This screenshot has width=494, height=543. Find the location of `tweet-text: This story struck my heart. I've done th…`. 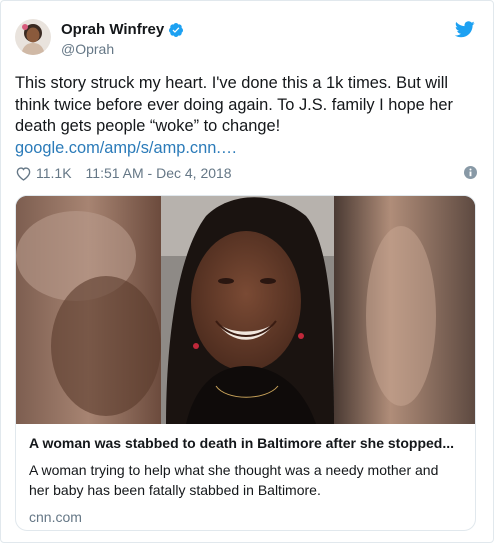

tweet-text: This story struck my heart. I've done th… is located at coordinates (234, 104).